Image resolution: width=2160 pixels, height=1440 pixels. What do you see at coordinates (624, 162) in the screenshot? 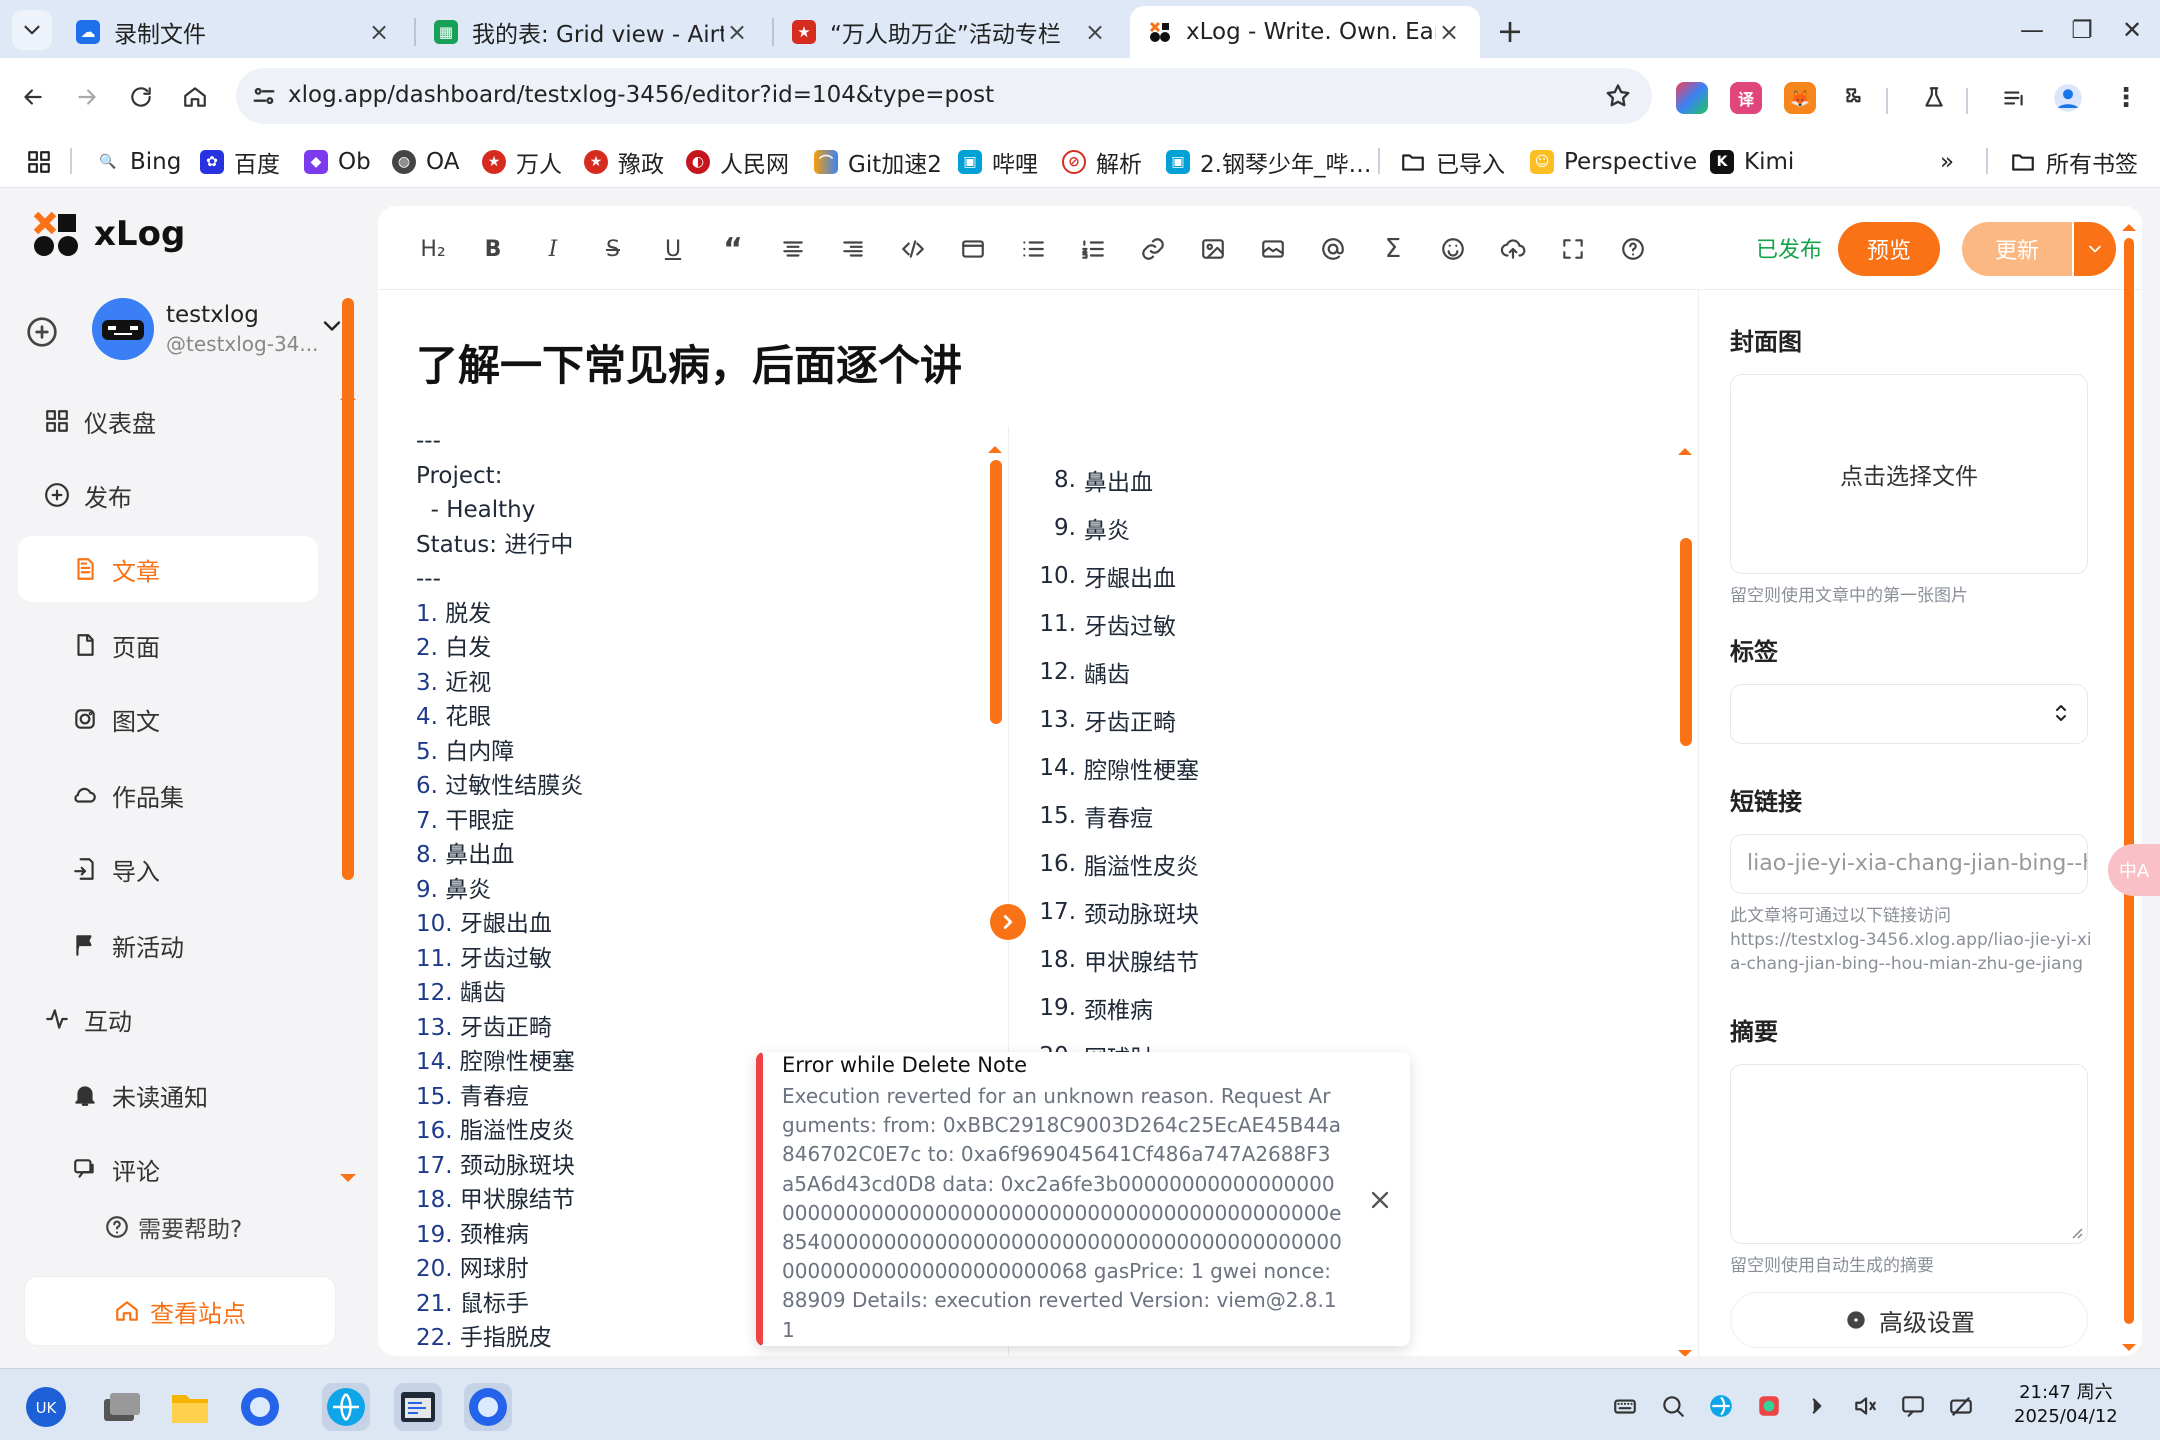
I see `bookmark-yuzheng: ★ 豫政` at bounding box center [624, 162].